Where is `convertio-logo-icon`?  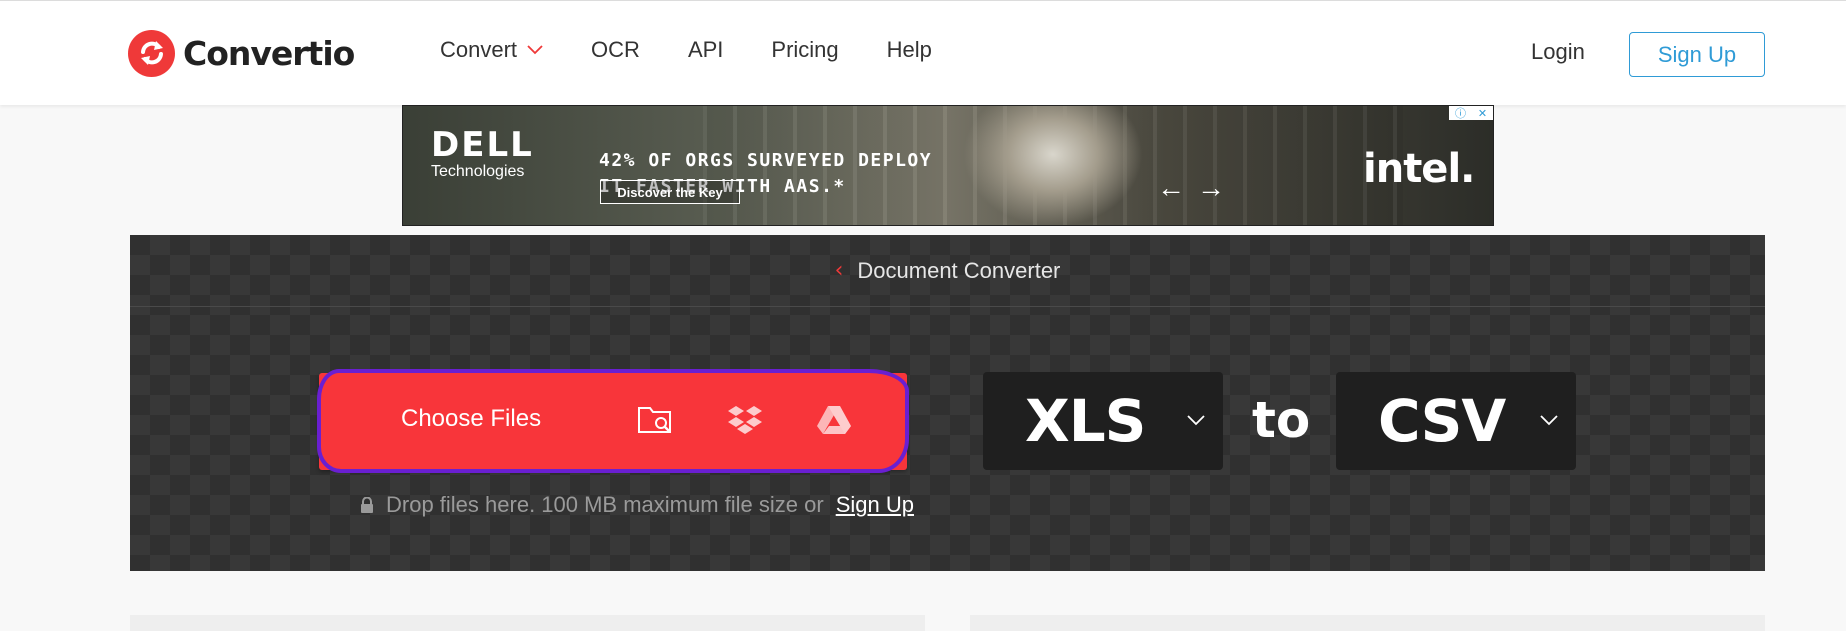 convertio-logo-icon is located at coordinates (151, 53).